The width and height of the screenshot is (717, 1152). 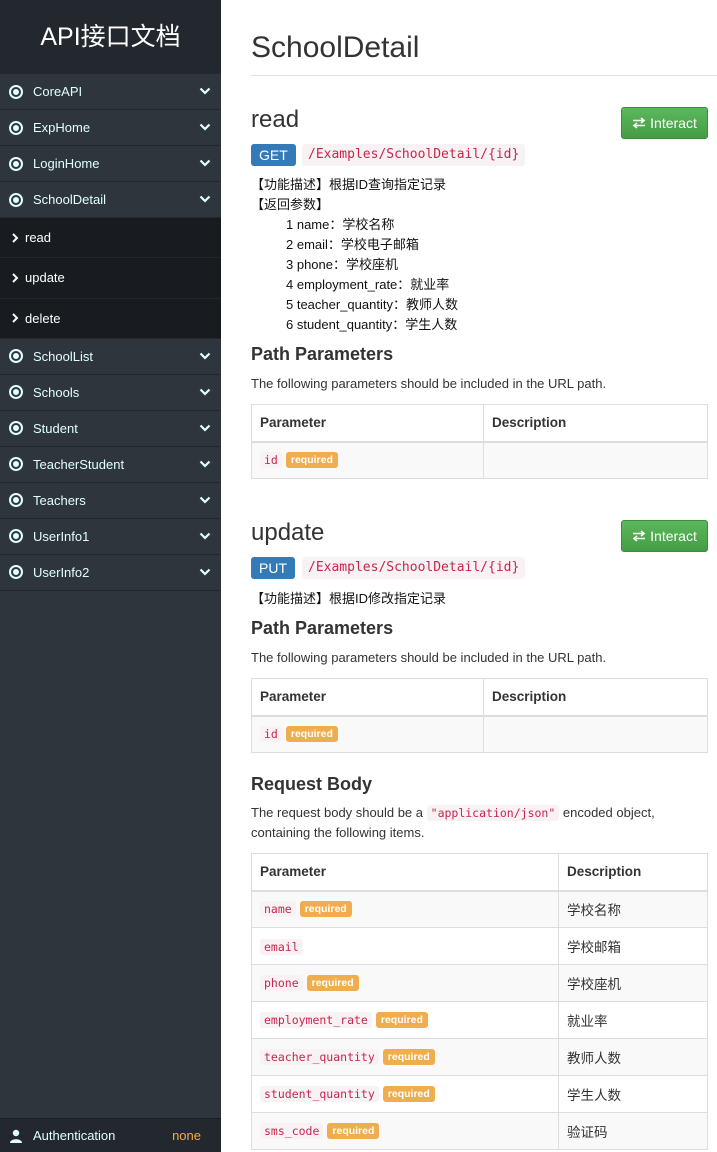 What do you see at coordinates (110, 319) in the screenshot?
I see `sidebar-subitem-delete: delete` at bounding box center [110, 319].